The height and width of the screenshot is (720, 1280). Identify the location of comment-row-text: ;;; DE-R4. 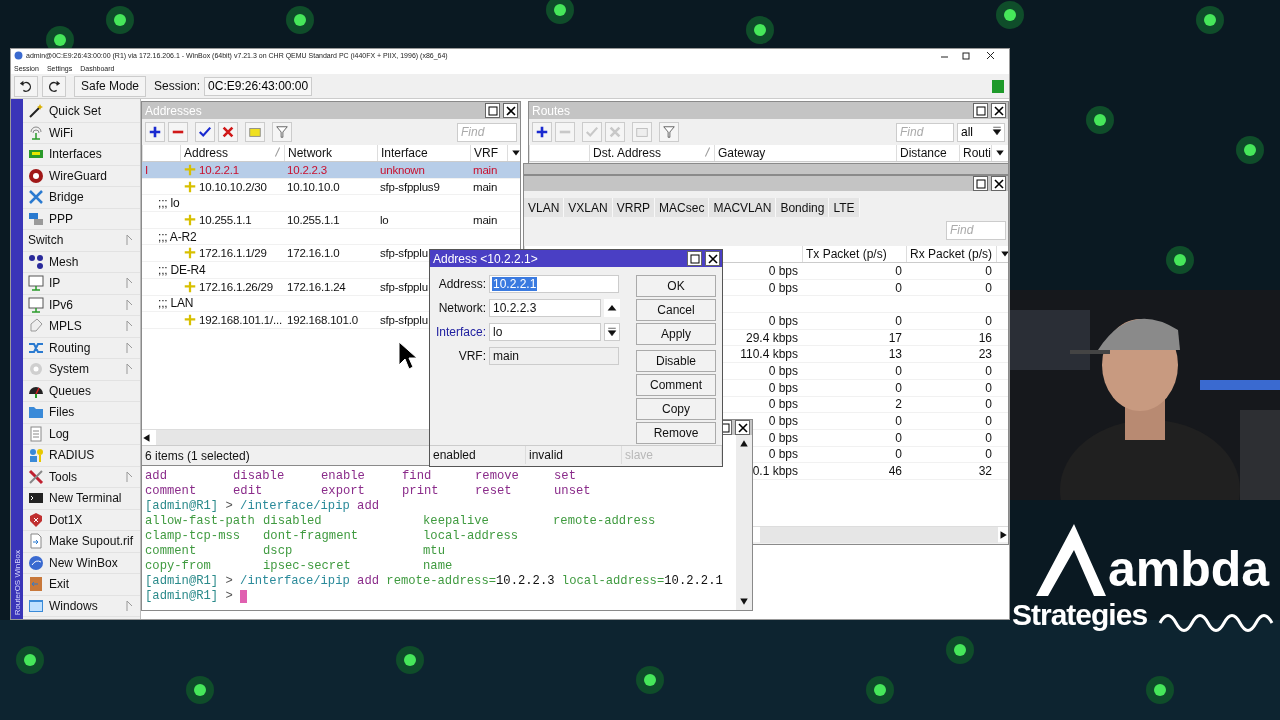
(182, 269).